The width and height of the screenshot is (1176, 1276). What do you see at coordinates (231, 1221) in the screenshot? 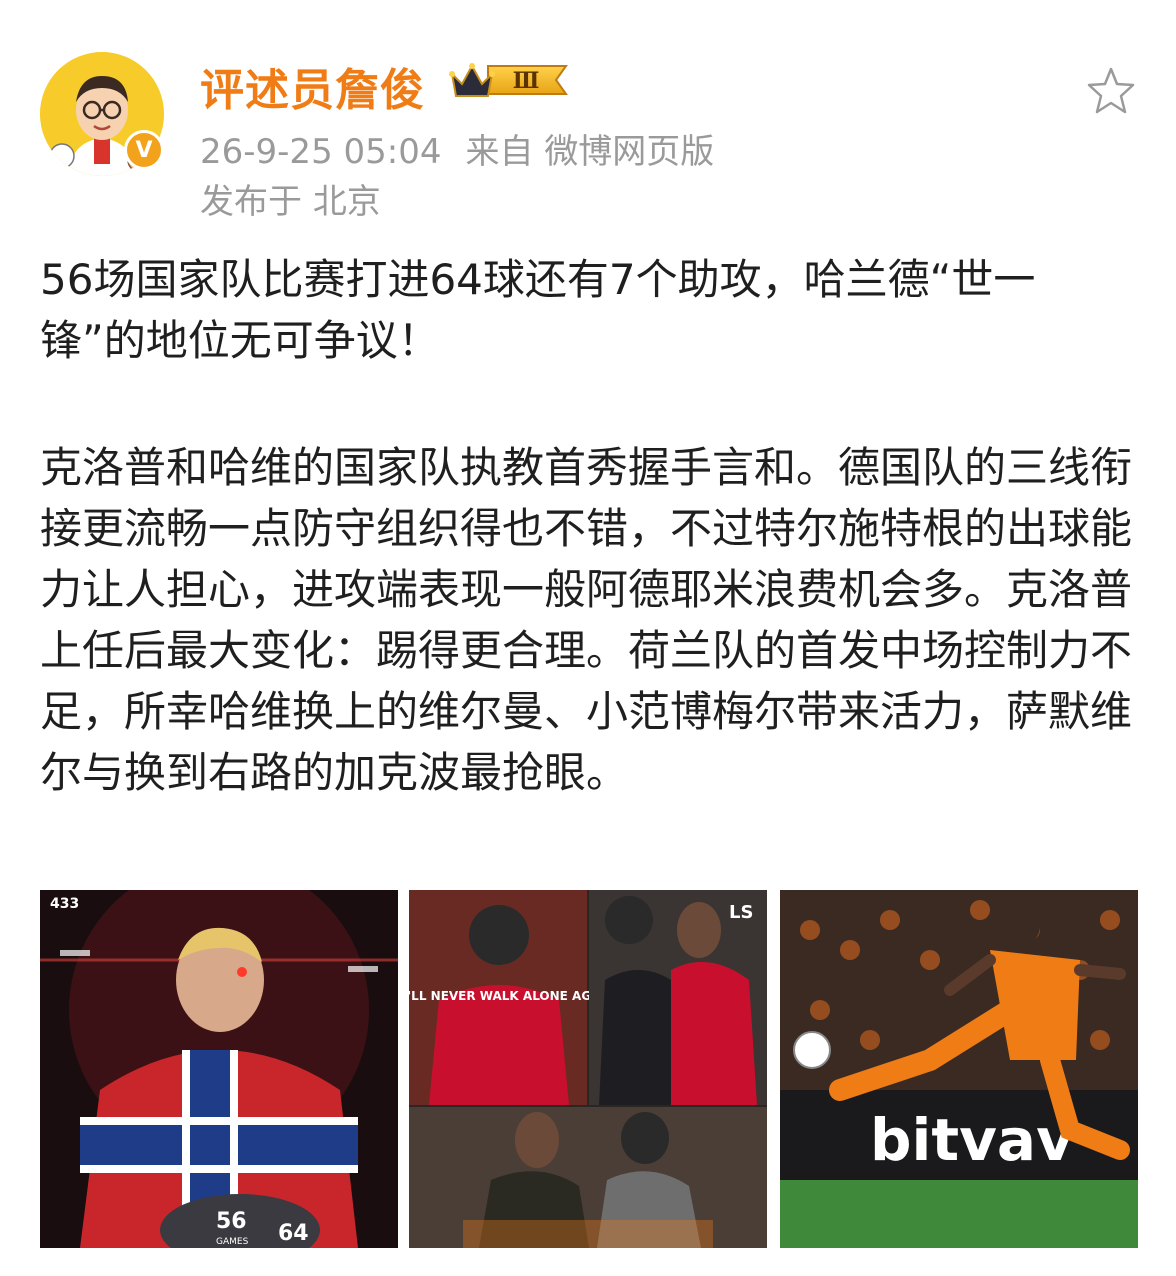
I see `image-1-ball-text-a: 56` at bounding box center [231, 1221].